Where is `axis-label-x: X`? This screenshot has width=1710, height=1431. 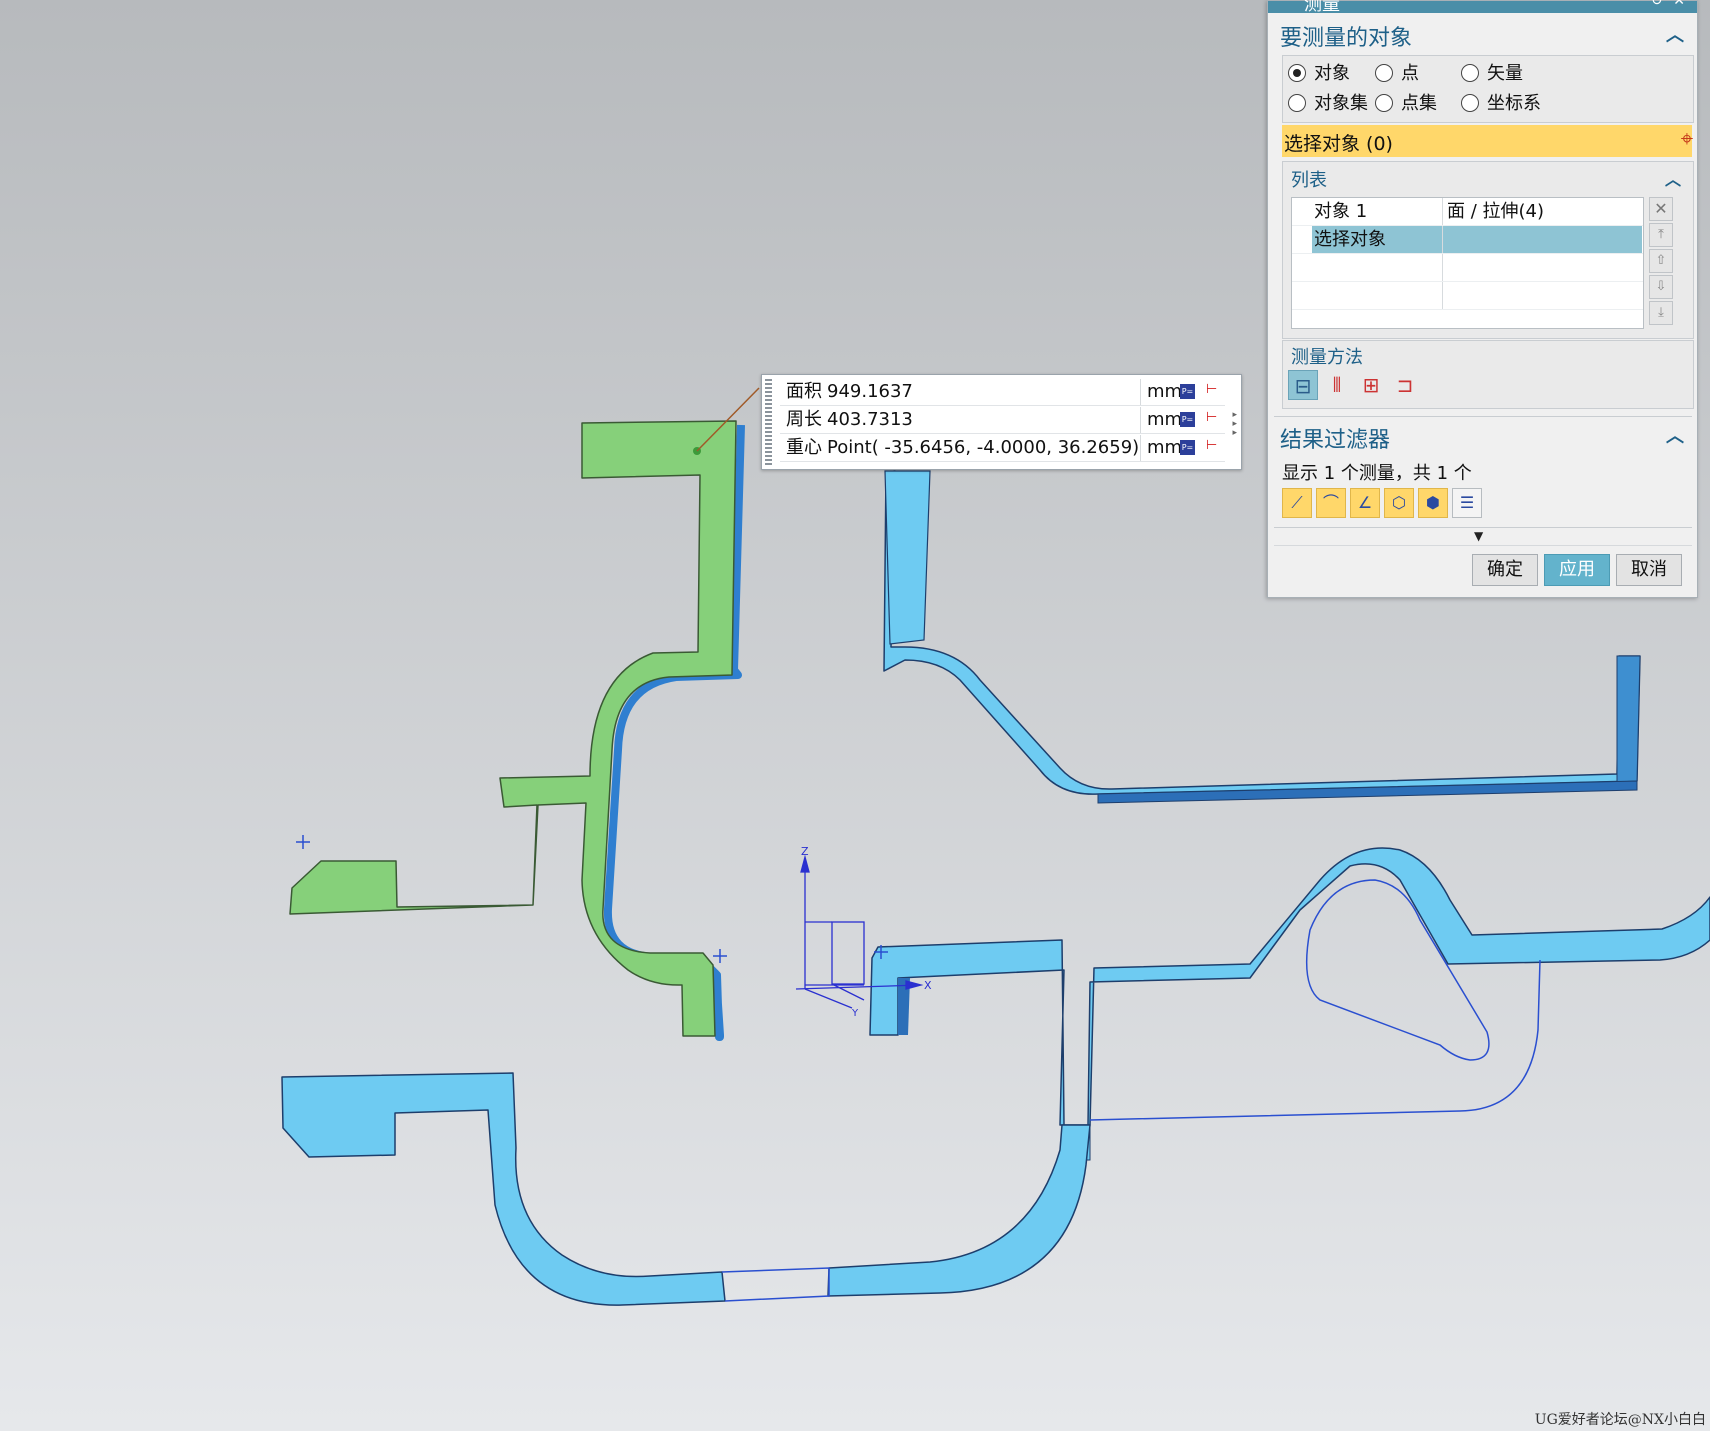 axis-label-x: X is located at coordinates (928, 985).